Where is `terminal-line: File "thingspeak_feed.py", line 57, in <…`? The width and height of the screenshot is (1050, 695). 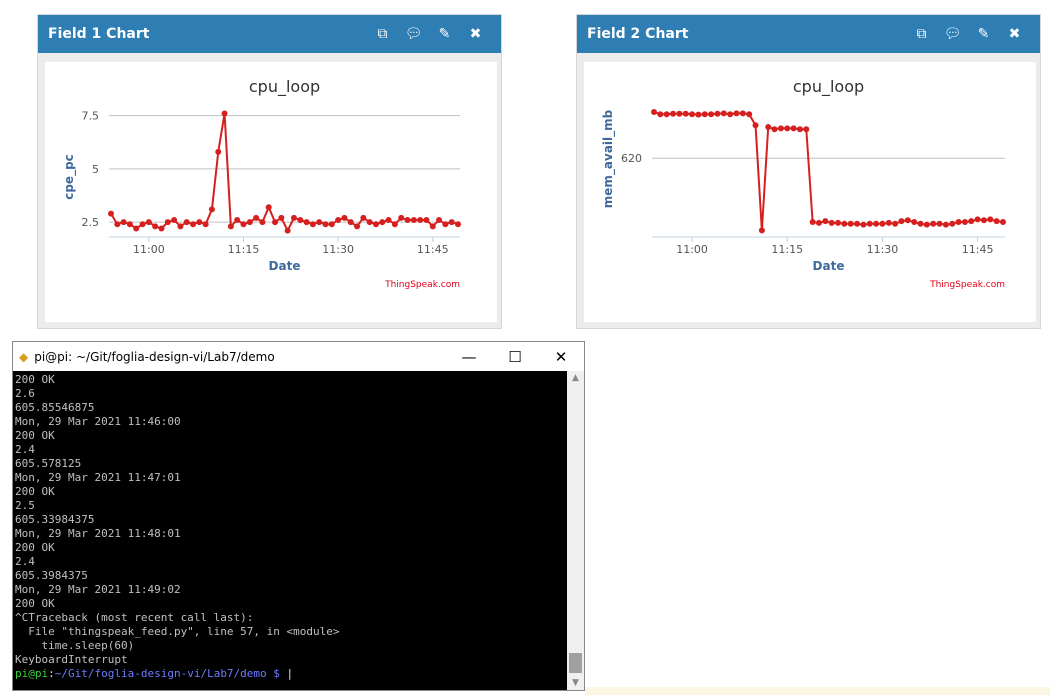
terminal-line: File "thingspeak_feed.py", line 57, in <… is located at coordinates (177, 631).